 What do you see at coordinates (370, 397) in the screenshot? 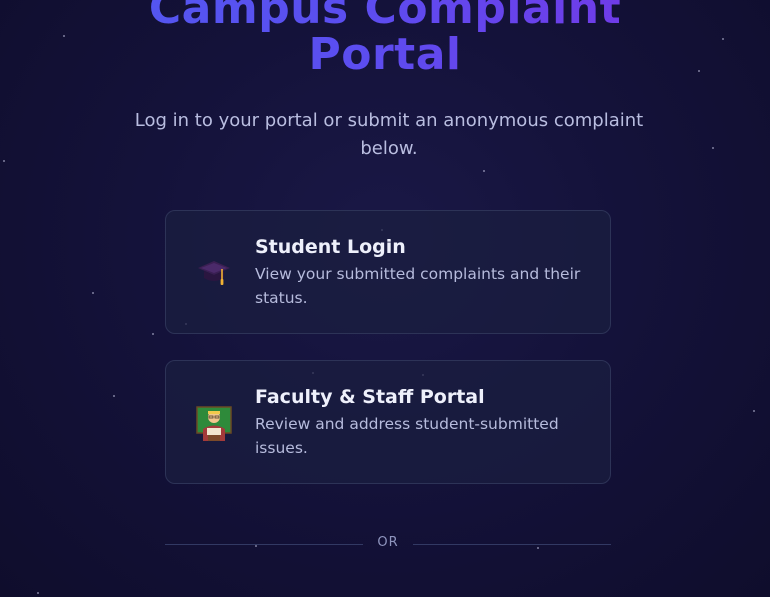
I see `faculty-staff-portal-title: Faculty & Staff Portal` at bounding box center [370, 397].